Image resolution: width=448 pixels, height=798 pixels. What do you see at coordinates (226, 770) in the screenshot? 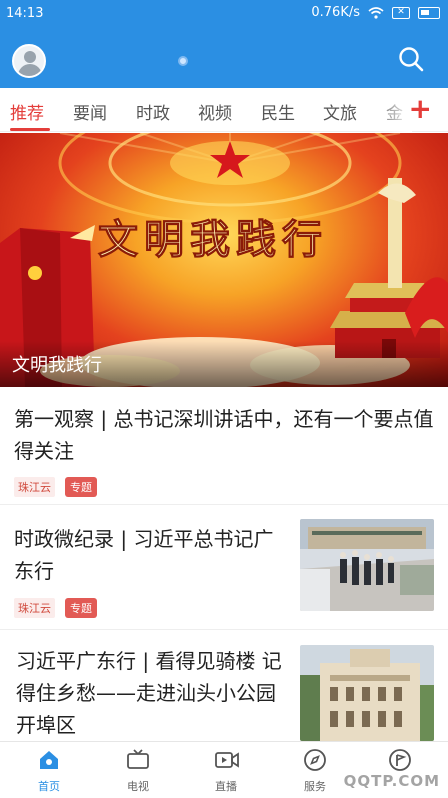
I see `nav-live: 直播` at bounding box center [226, 770].